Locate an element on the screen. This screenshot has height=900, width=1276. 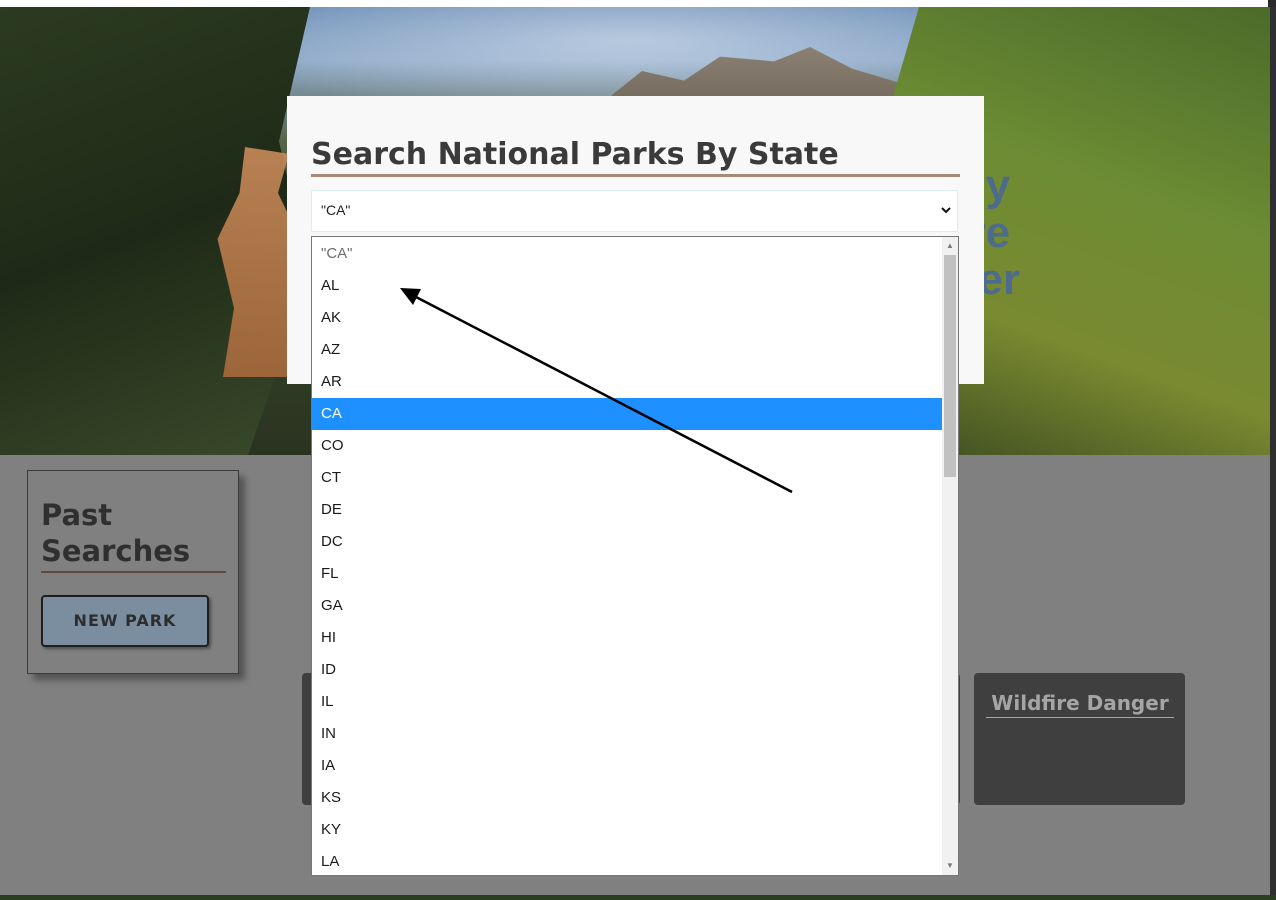
state-option: FL is located at coordinates (627, 574).